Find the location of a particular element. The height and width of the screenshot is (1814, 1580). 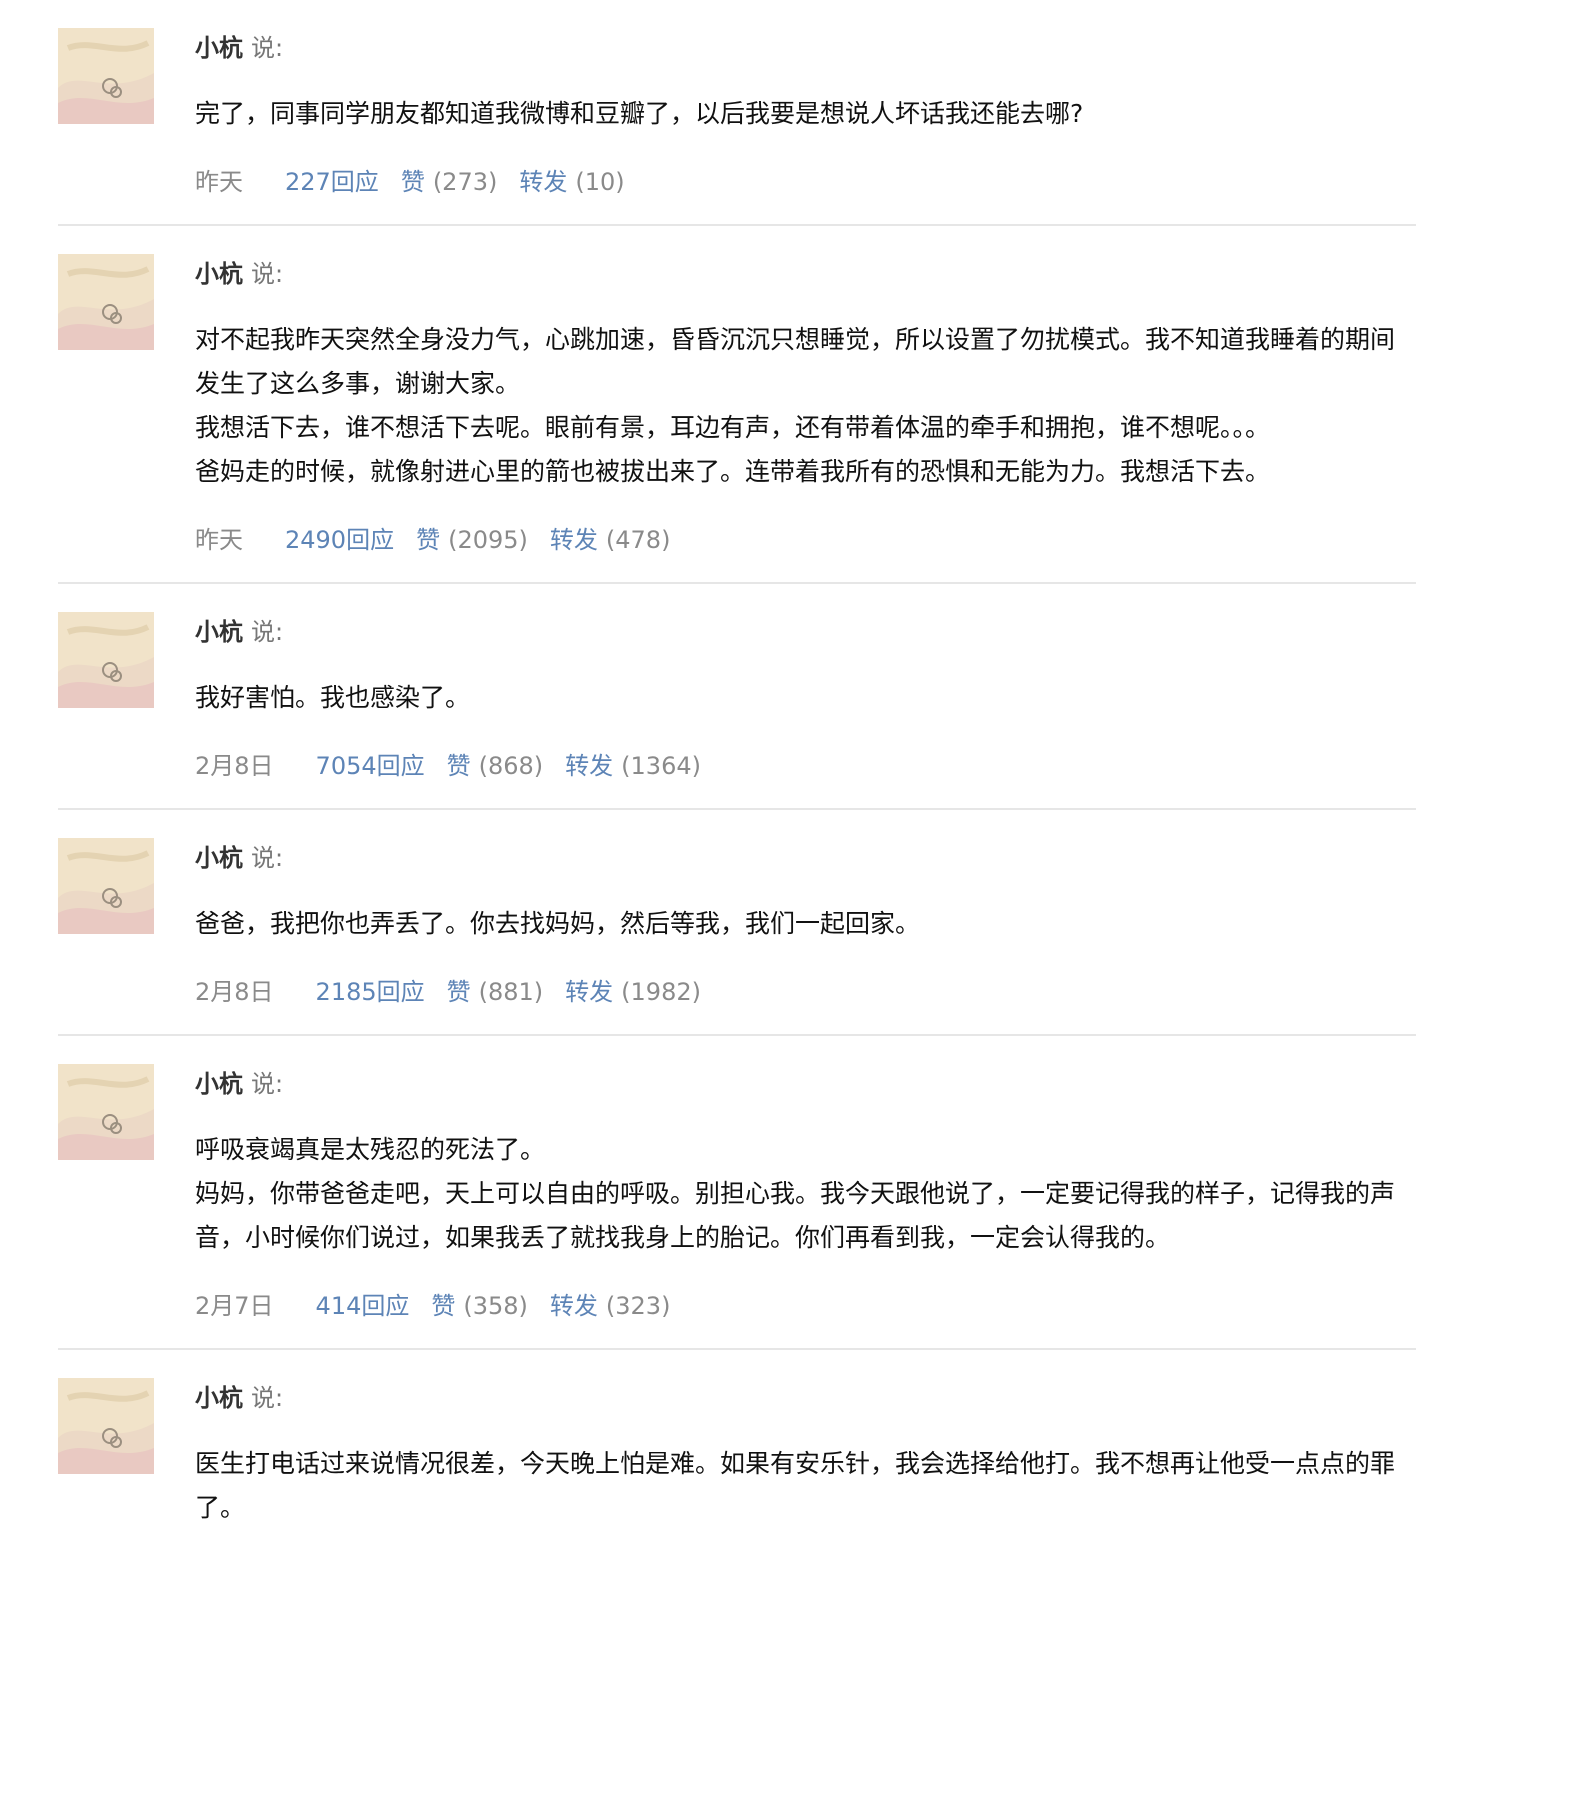

status-meta: 昨天 2490回应赞 (2095) 转发 (478) is located at coordinates (805, 540).